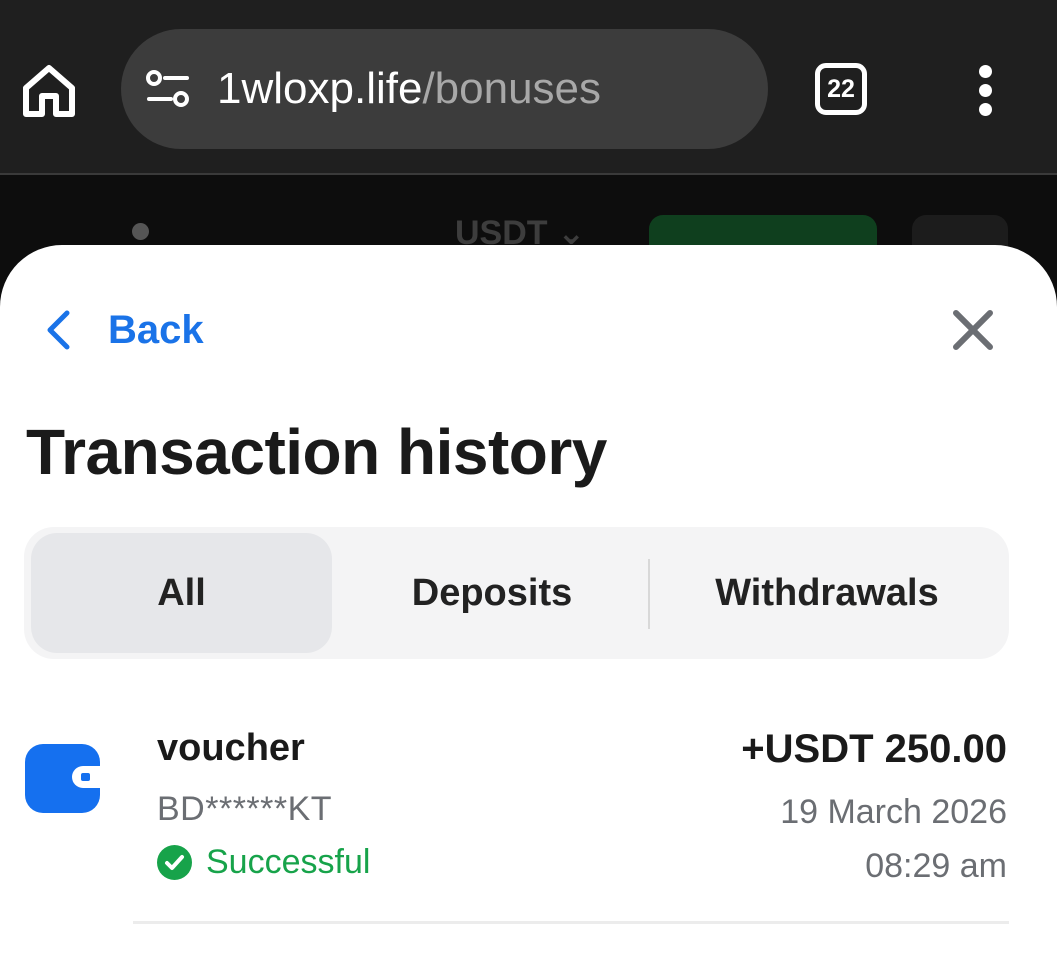 The image size is (1057, 965). What do you see at coordinates (58, 330) in the screenshot?
I see `chevron-left-icon` at bounding box center [58, 330].